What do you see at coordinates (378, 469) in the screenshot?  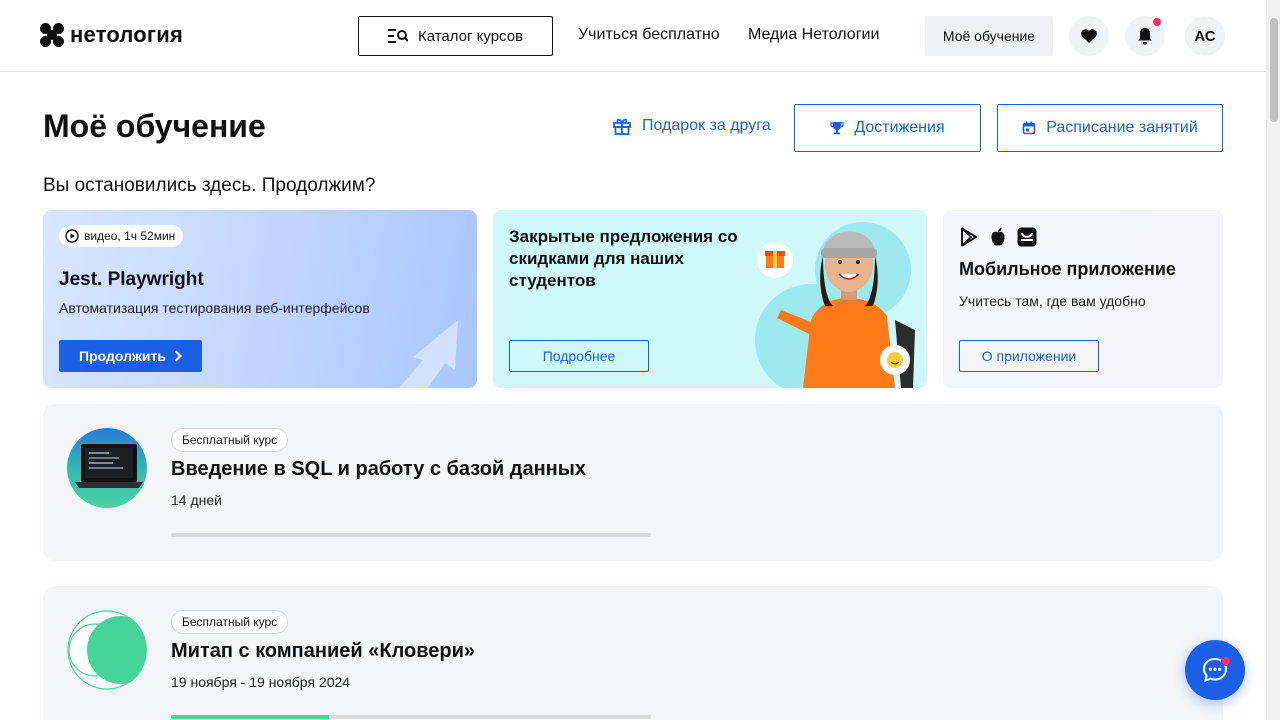 I see `course-title: Введение в SQL и работу с базой данных` at bounding box center [378, 469].